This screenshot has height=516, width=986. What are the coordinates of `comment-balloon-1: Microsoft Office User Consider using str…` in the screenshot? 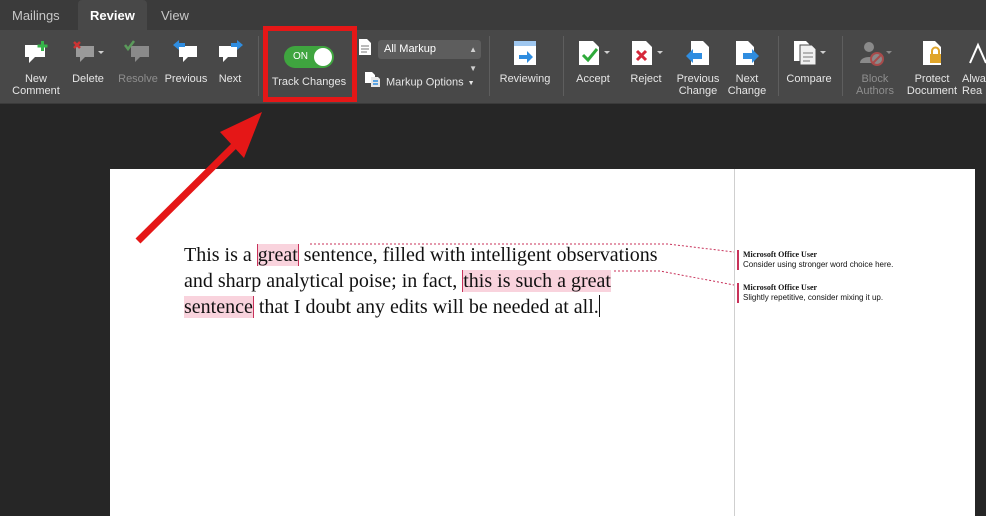 It's located at (815, 260).